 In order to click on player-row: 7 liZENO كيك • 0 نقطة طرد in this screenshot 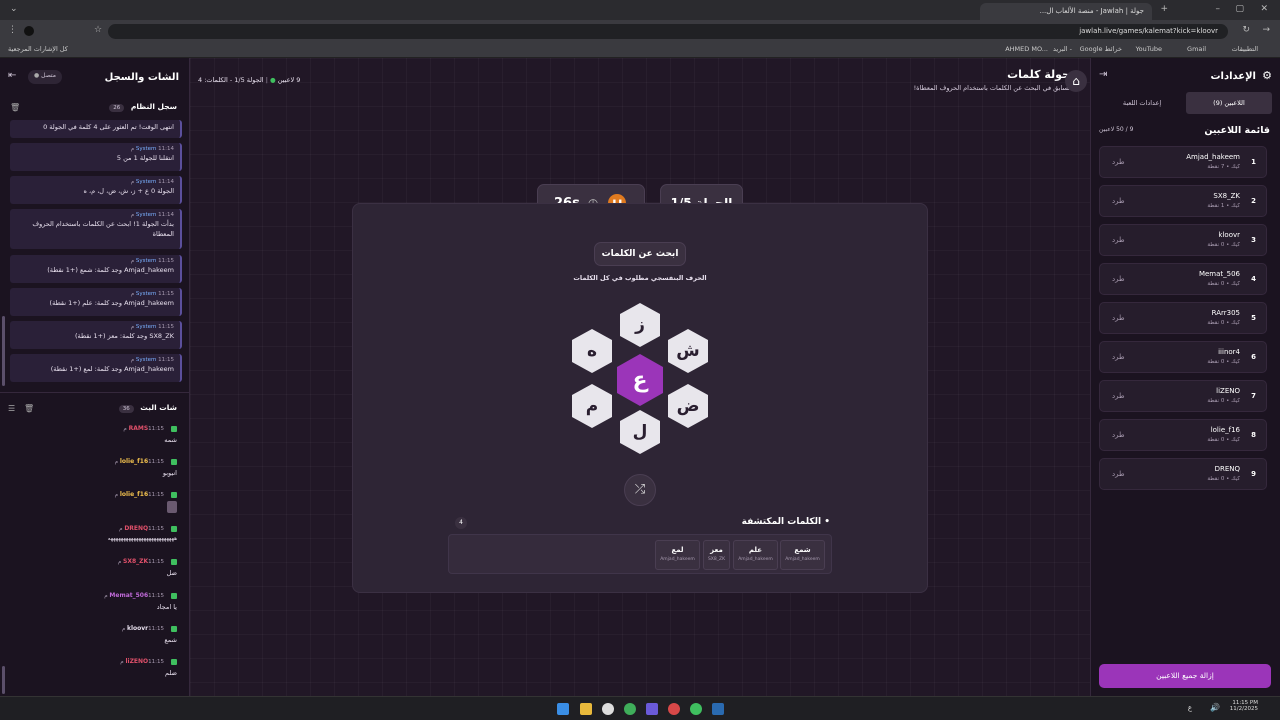, I will do `click(1183, 396)`.